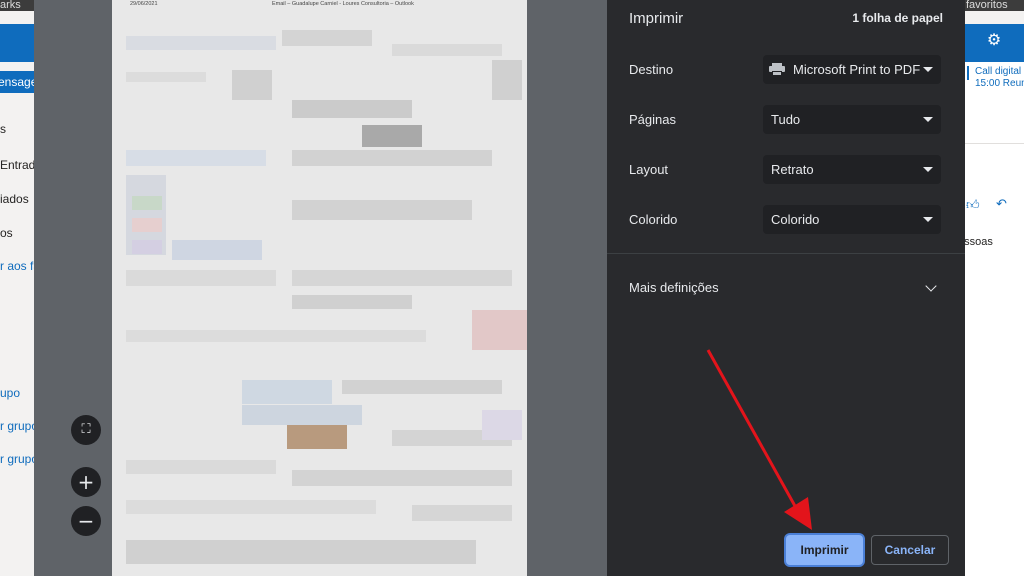  Describe the element at coordinates (994, 319) in the screenshot. I see `reading-pane` at that location.